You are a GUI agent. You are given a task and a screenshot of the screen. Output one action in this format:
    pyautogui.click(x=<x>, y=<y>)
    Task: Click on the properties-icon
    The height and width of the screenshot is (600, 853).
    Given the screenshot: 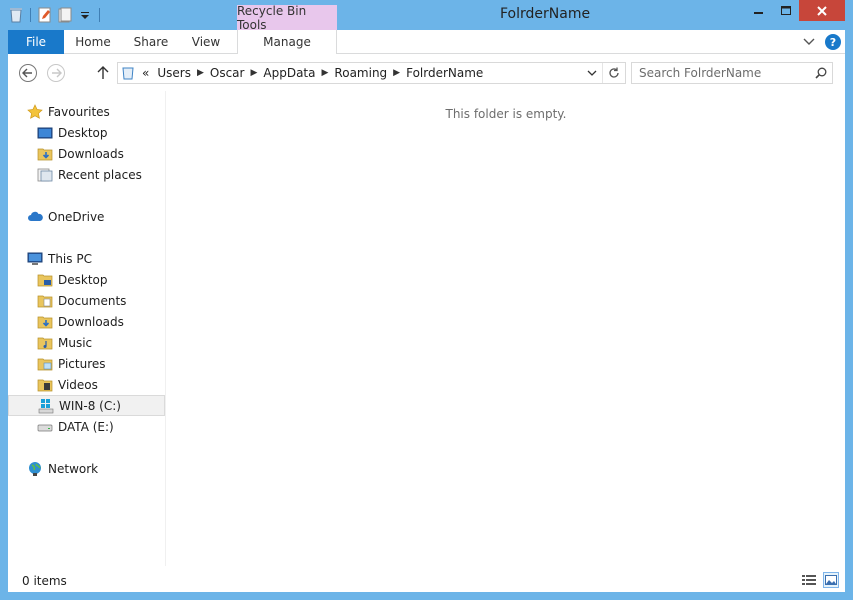 What is the action you would take?
    pyautogui.click(x=45, y=15)
    